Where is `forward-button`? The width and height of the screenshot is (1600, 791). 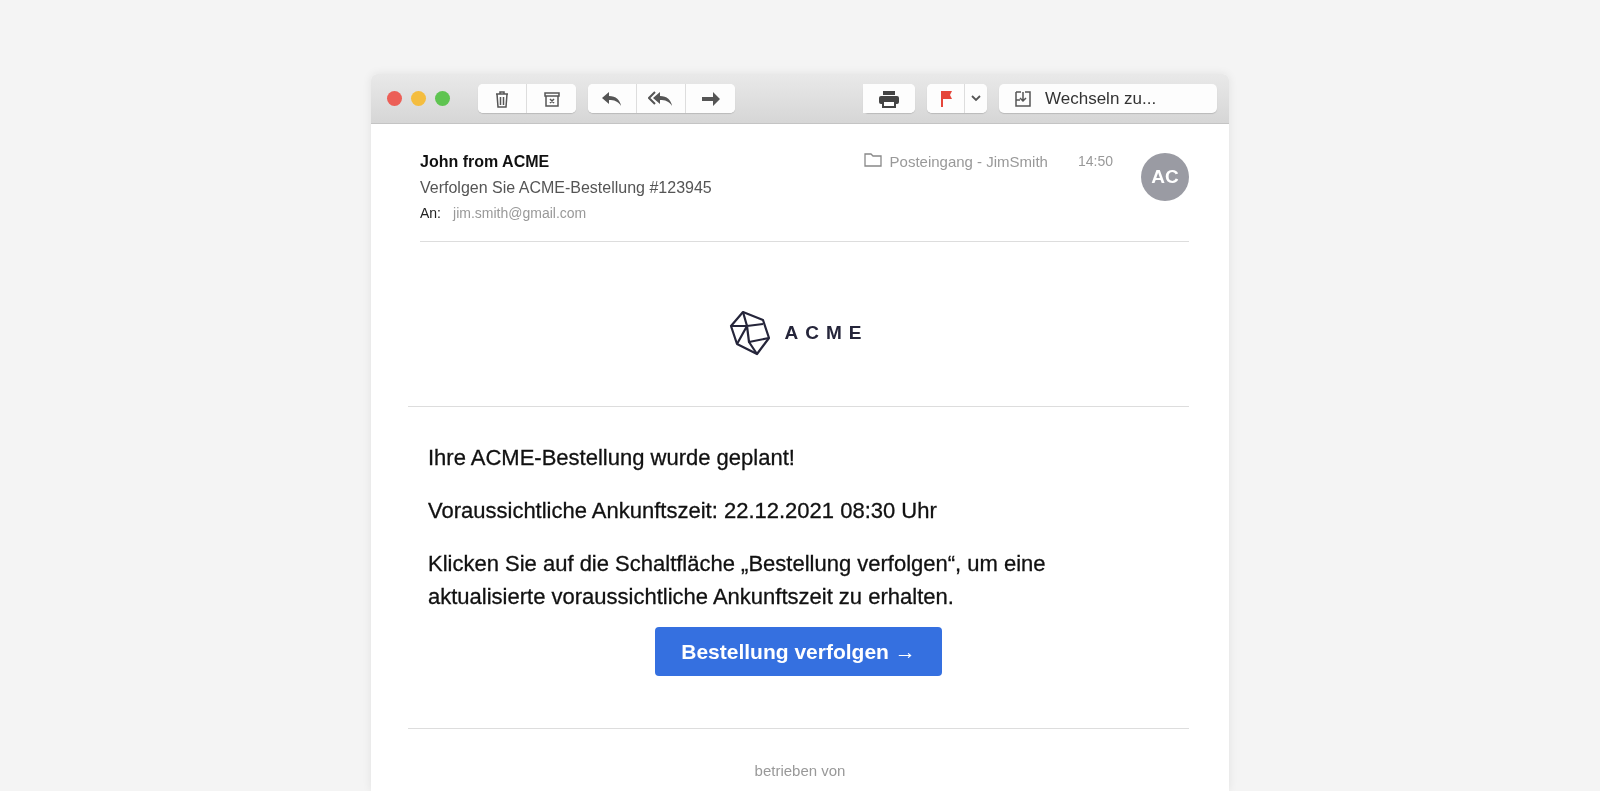
forward-button is located at coordinates (710, 98).